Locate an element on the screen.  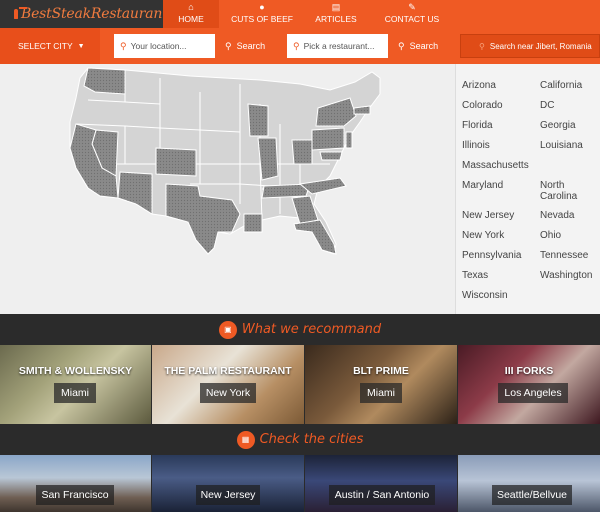
steak-icon: ● is located at coordinates (262, 7).